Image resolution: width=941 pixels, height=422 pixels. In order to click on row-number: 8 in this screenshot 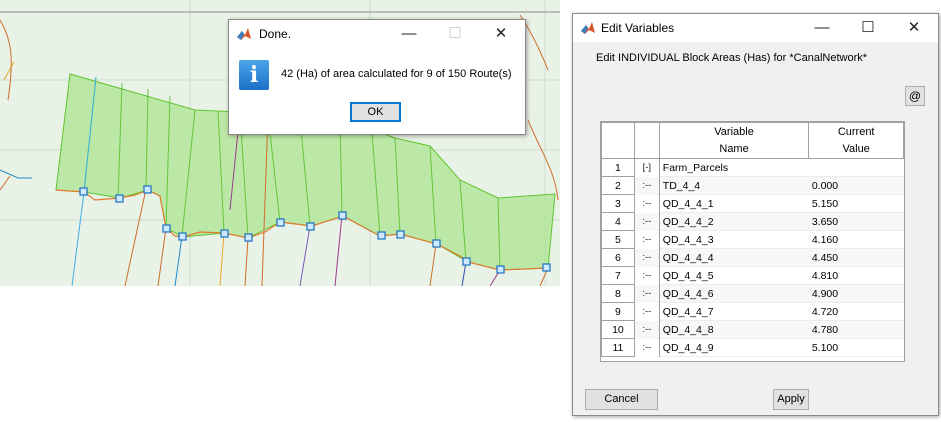, I will do `click(618, 293)`.